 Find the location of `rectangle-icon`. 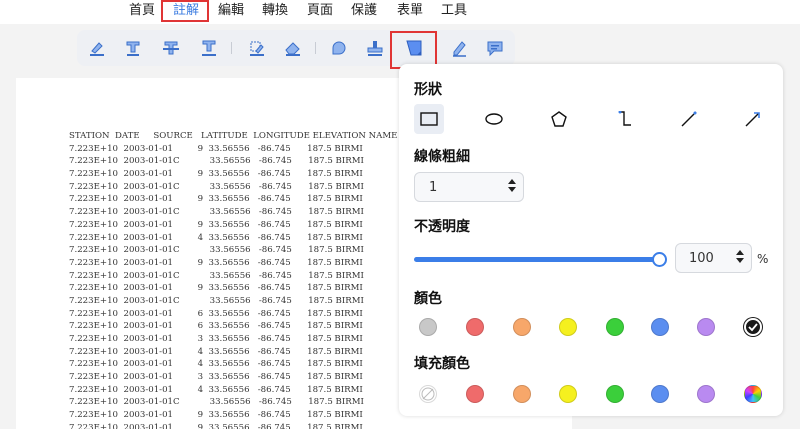

rectangle-icon is located at coordinates (429, 119).